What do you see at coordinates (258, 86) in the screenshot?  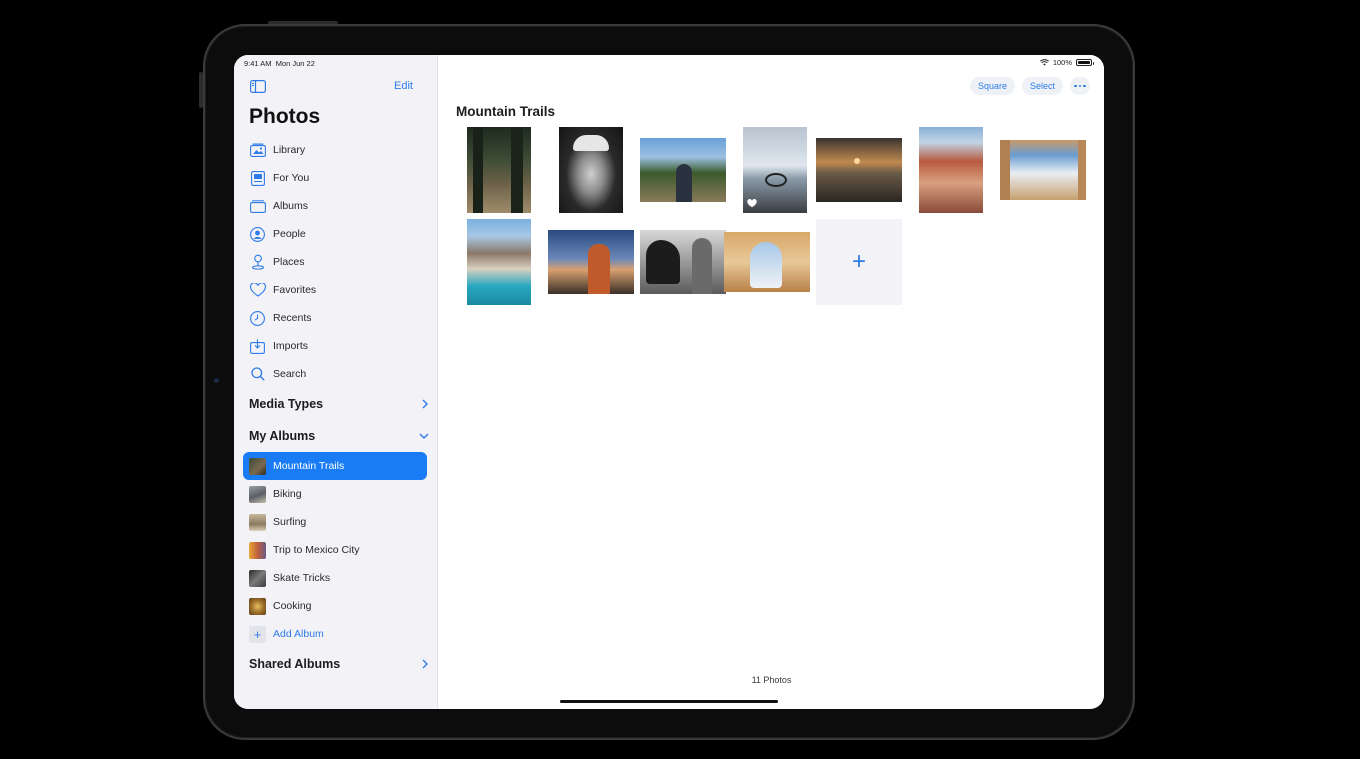 I see `sidebar-toggle-icon` at bounding box center [258, 86].